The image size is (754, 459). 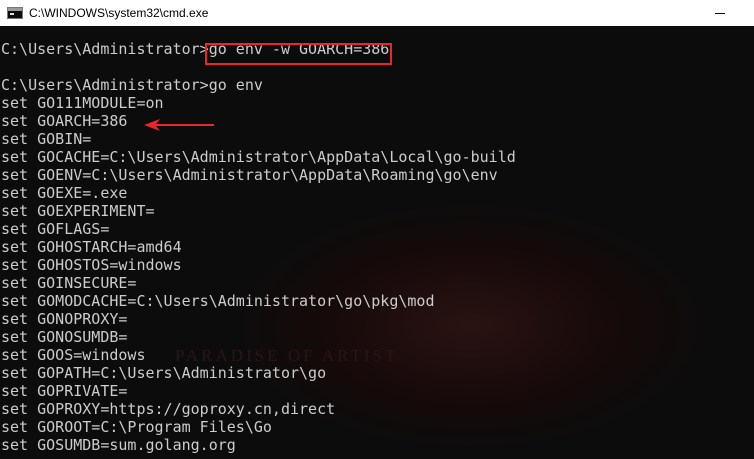 What do you see at coordinates (91, 247) in the screenshot?
I see `console-line: set GOHOSTARCH=amd64` at bounding box center [91, 247].